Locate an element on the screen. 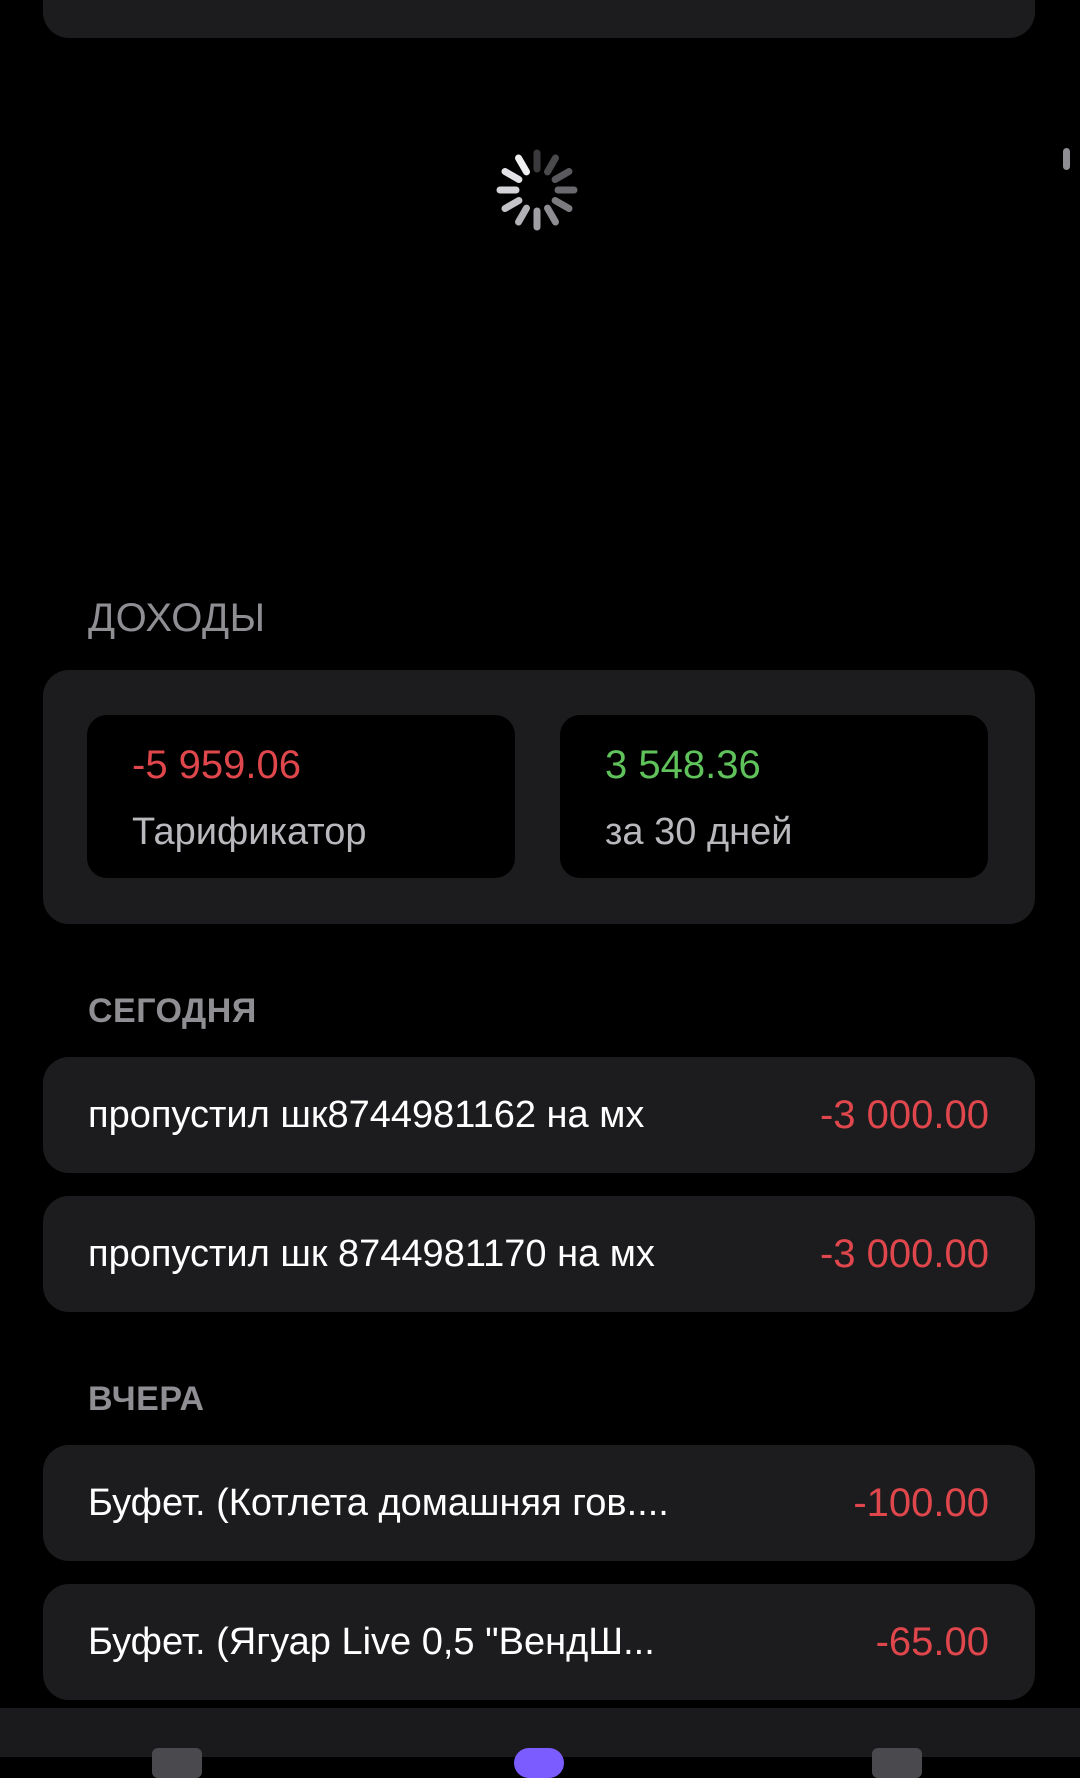 This screenshot has width=1080, height=1778. top-card is located at coordinates (539, 19).